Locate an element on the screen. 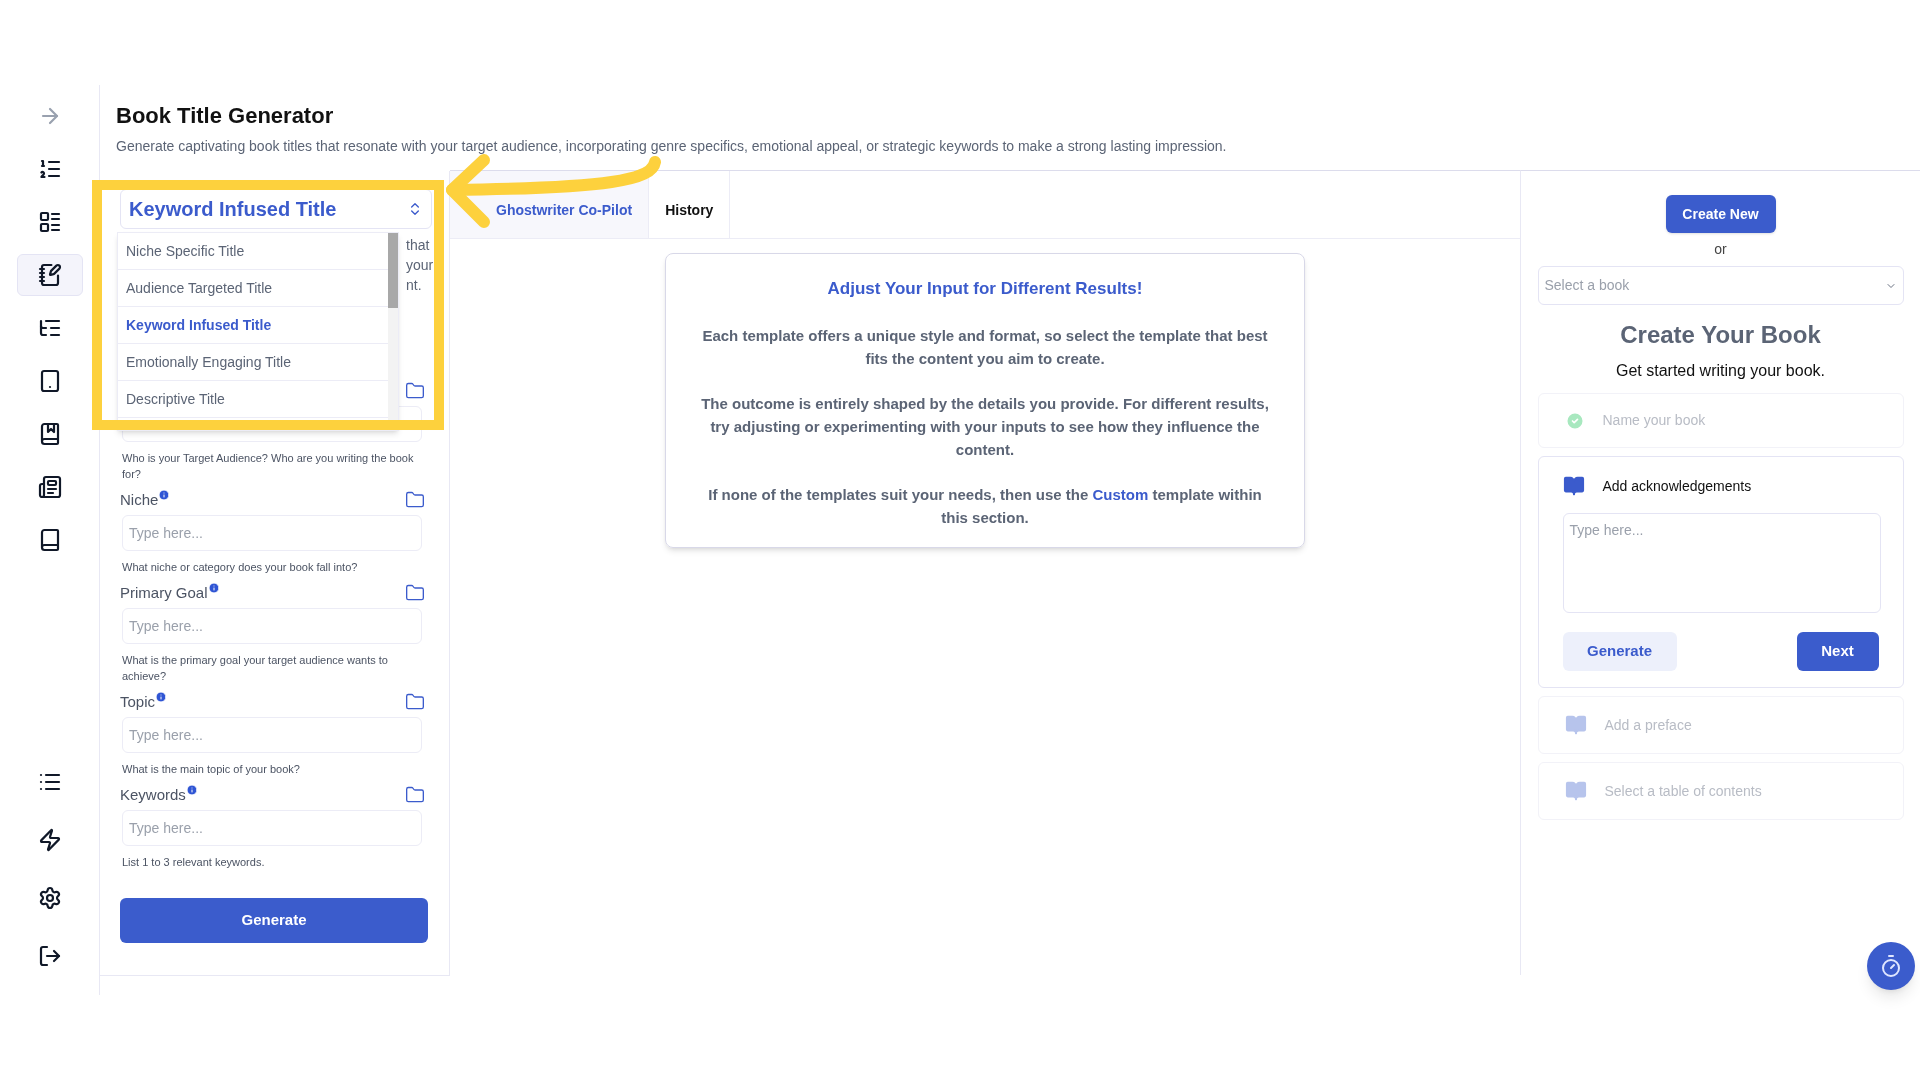 The width and height of the screenshot is (1920, 1080). stopwatch-icon is located at coordinates (1891, 966).